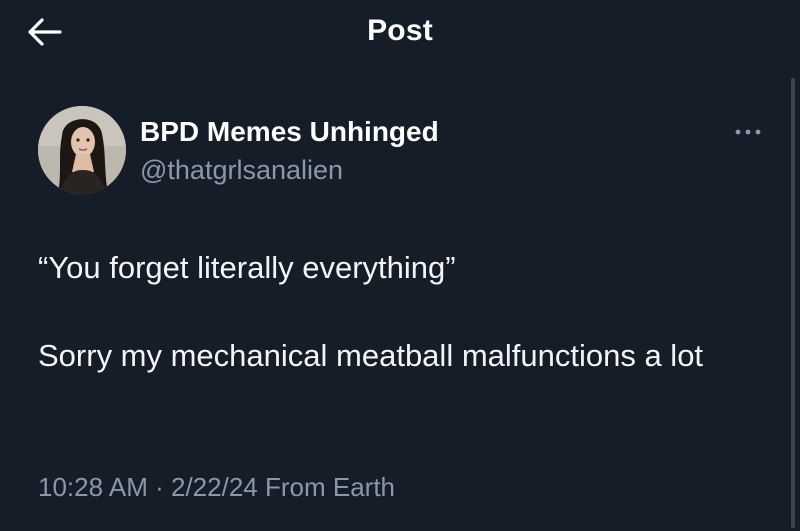 Image resolution: width=800 pixels, height=531 pixels. I want to click on post-date: 2/22/24, so click(214, 487).